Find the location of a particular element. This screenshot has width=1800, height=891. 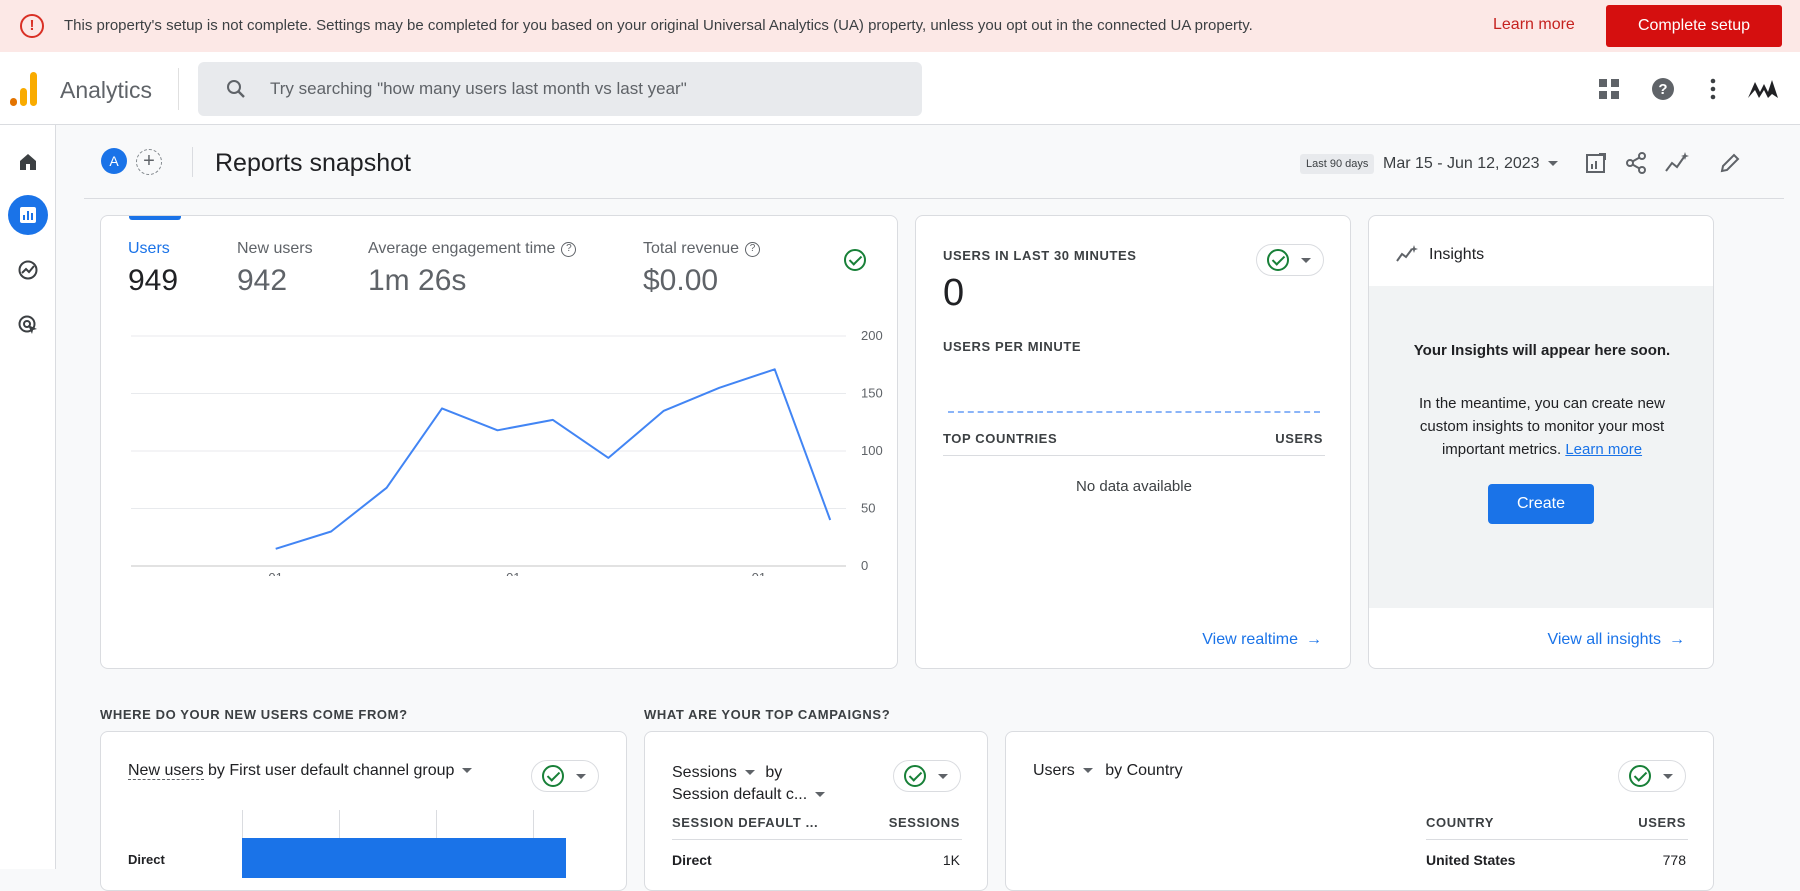

column-header-country: TOP COUNTRIES is located at coordinates (1000, 438).